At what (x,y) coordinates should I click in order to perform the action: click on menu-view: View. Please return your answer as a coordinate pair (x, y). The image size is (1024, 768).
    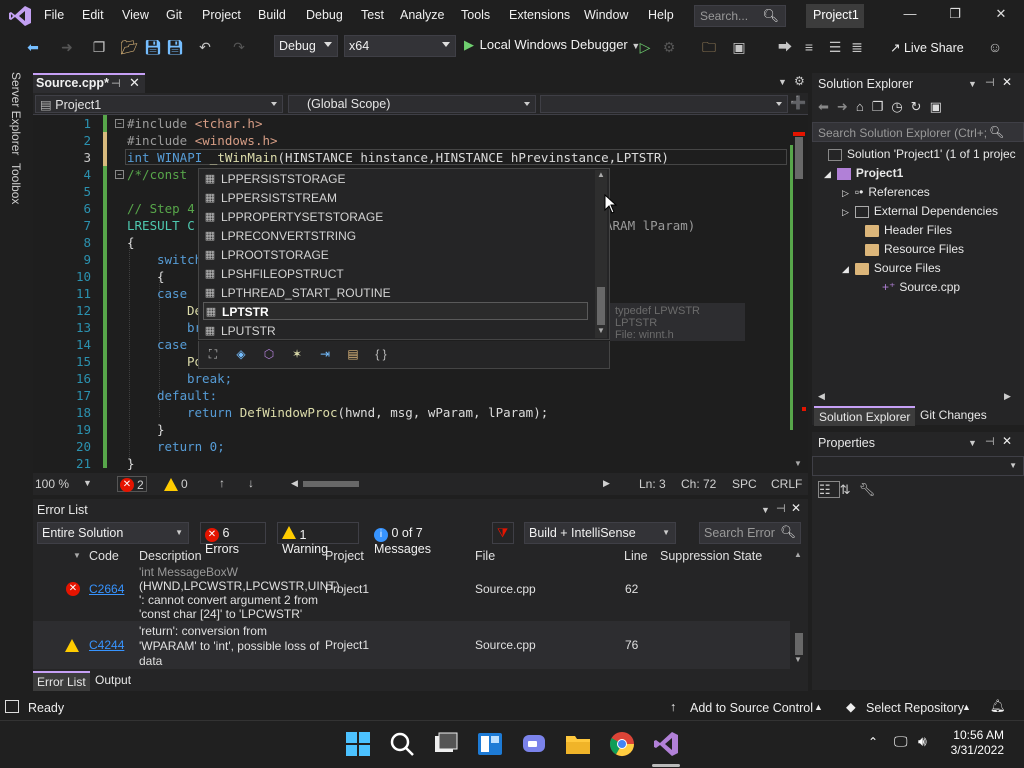
    Looking at the image, I should click on (135, 15).